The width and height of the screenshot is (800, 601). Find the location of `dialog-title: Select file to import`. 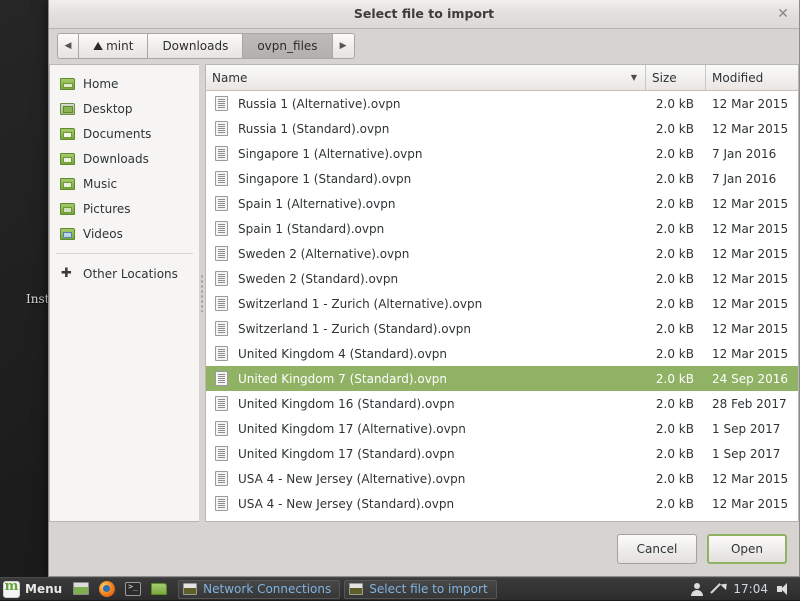

dialog-title: Select file to import is located at coordinates (424, 14).